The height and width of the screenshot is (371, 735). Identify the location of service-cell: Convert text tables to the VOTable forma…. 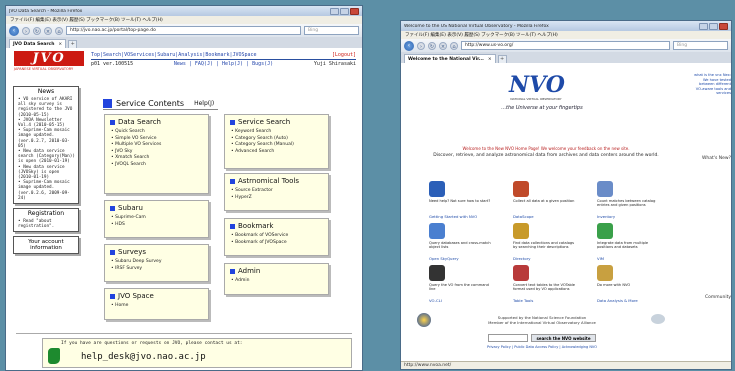
(553, 285).